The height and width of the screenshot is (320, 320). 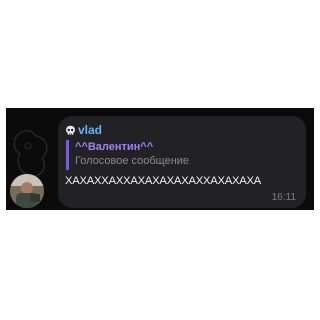 I want to click on wallpaper-doodle-icon, so click(x=30, y=153).